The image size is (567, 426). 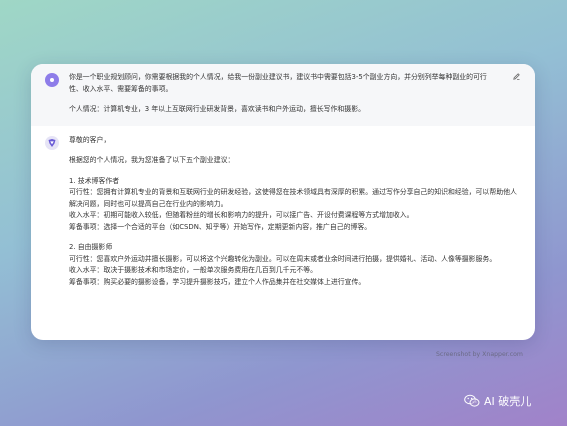 What do you see at coordinates (152, 160) in the screenshot?
I see `intro: 根据您的个人情况，我为您准备了以下五个副业建议：` at bounding box center [152, 160].